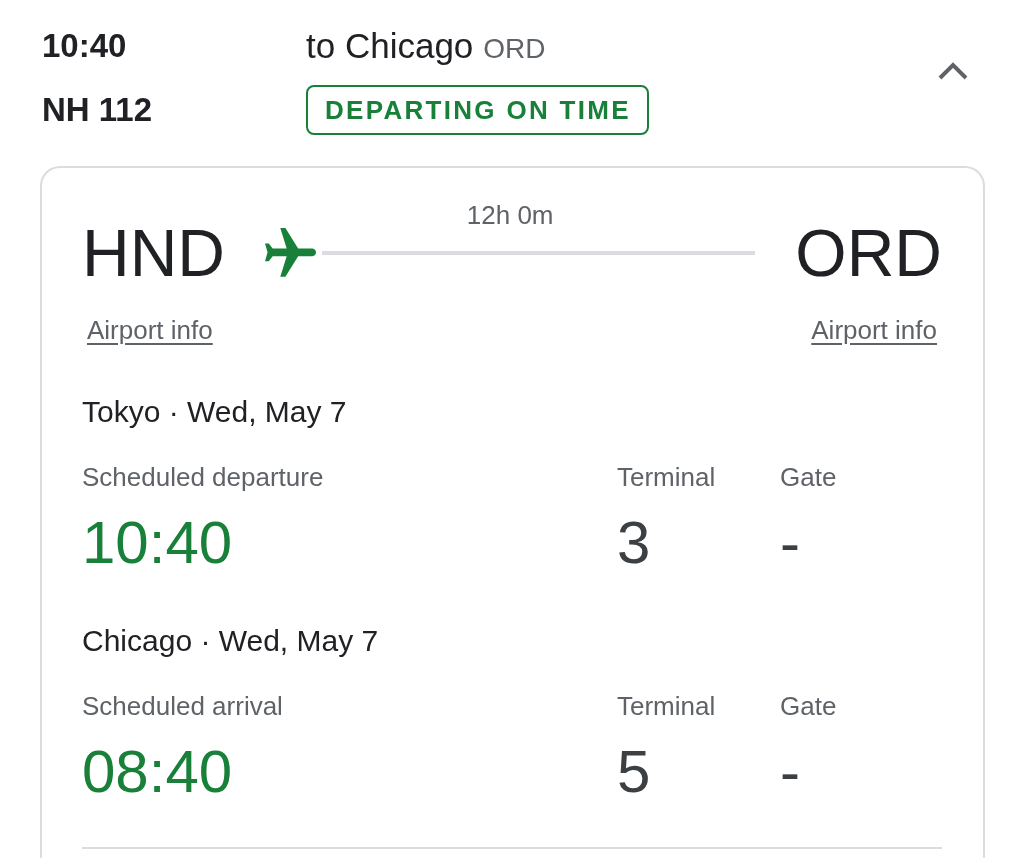  What do you see at coordinates (477, 110) in the screenshot?
I see `status-badge: DEPARTING ON TIME` at bounding box center [477, 110].